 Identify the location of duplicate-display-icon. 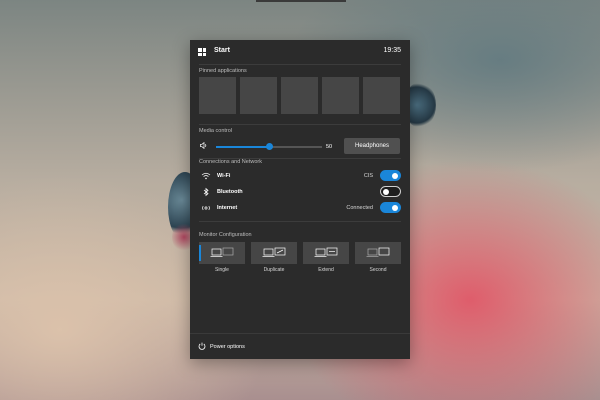
(274, 252).